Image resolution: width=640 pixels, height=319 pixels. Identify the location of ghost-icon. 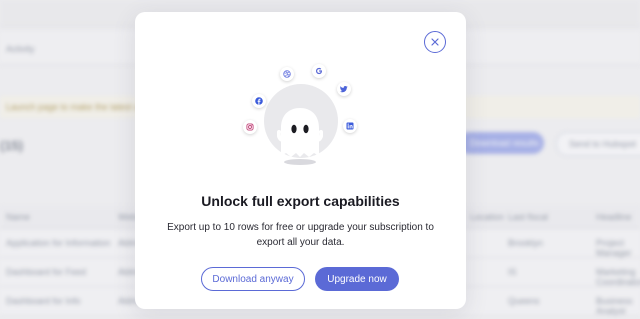
(300, 136).